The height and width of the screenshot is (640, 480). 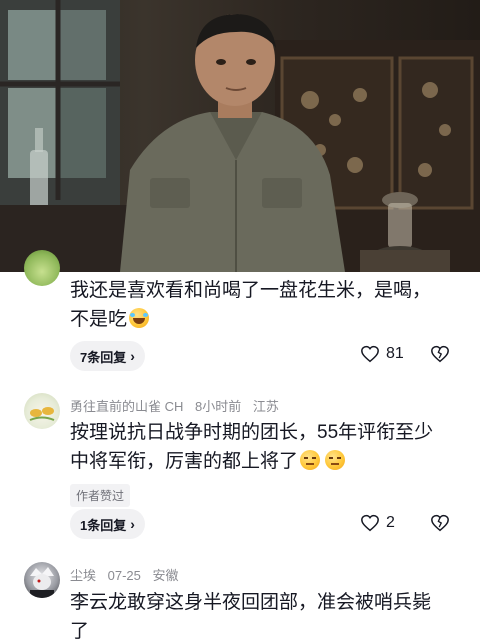 What do you see at coordinates (126, 406) in the screenshot?
I see `username: 勇往直前的山雀 CH` at bounding box center [126, 406].